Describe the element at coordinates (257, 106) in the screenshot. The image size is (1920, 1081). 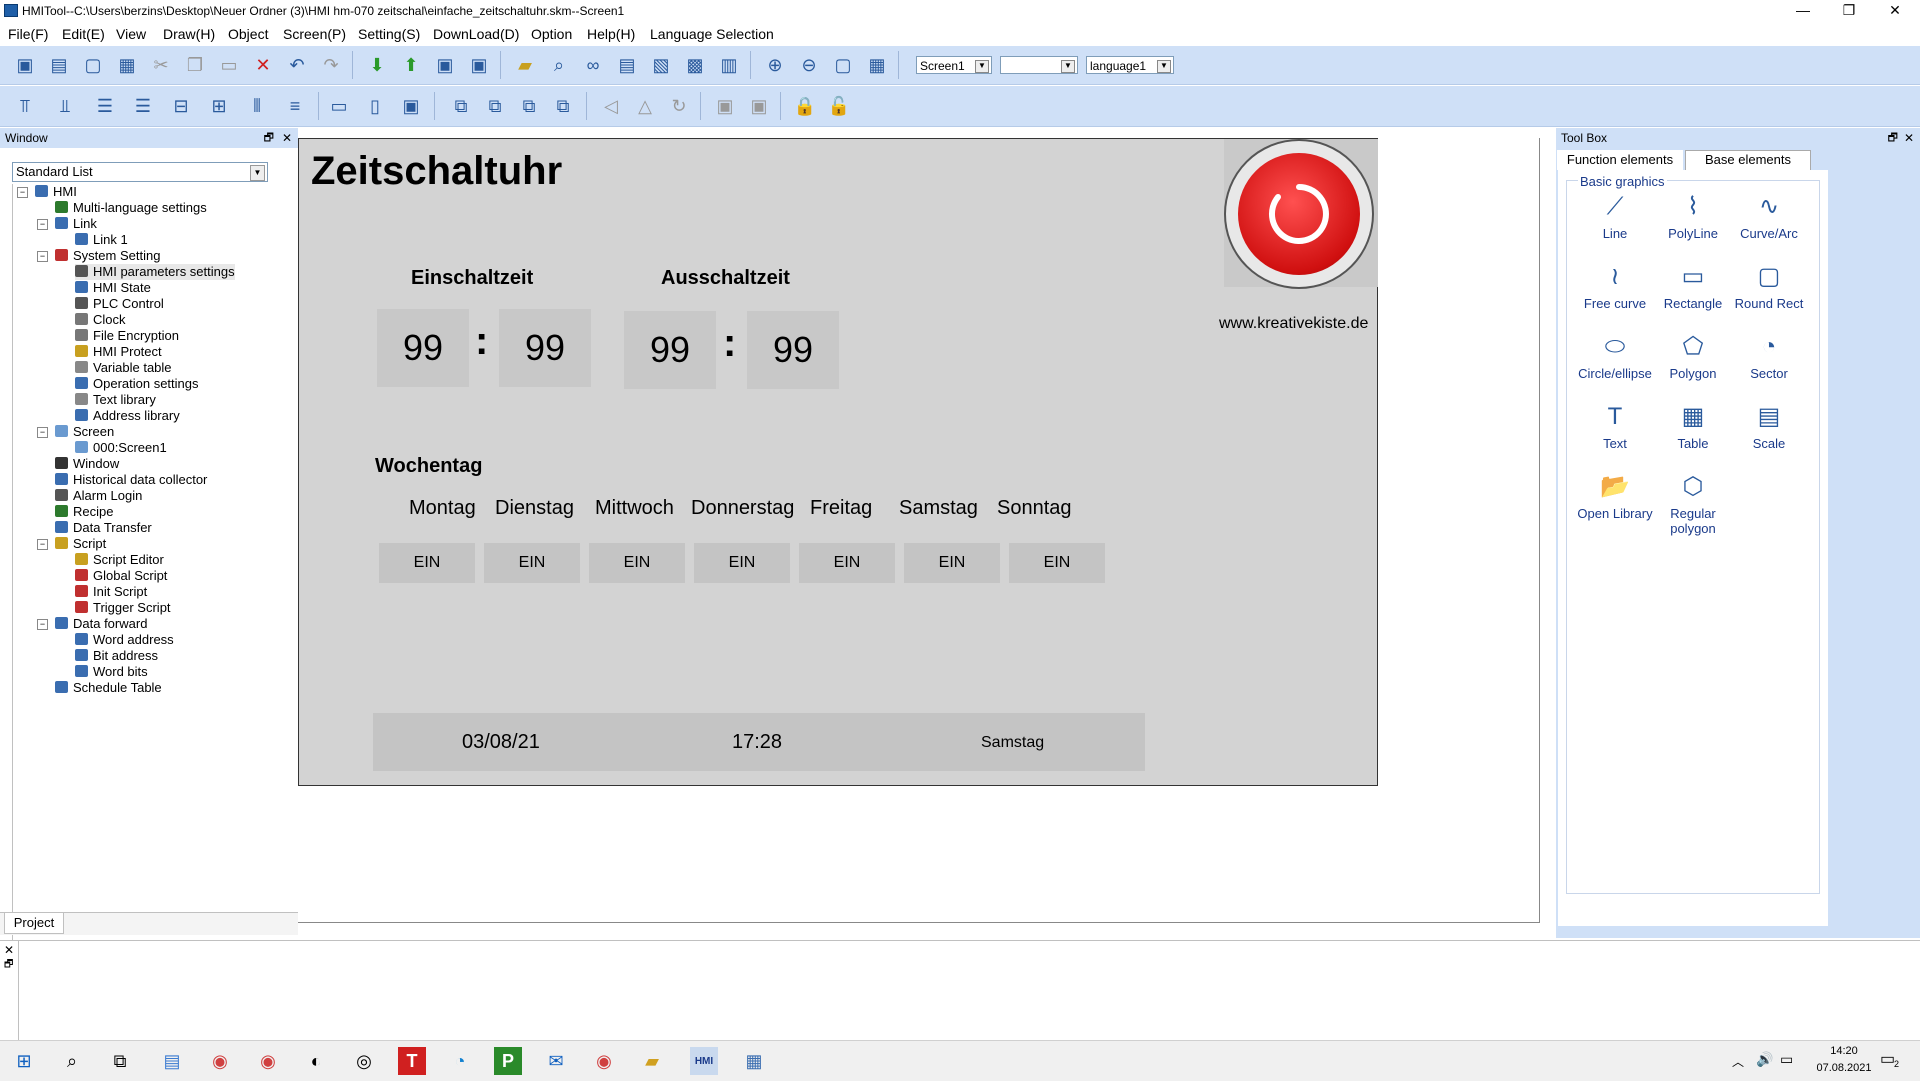
I see `distribute-h-icon: ⫴` at that location.